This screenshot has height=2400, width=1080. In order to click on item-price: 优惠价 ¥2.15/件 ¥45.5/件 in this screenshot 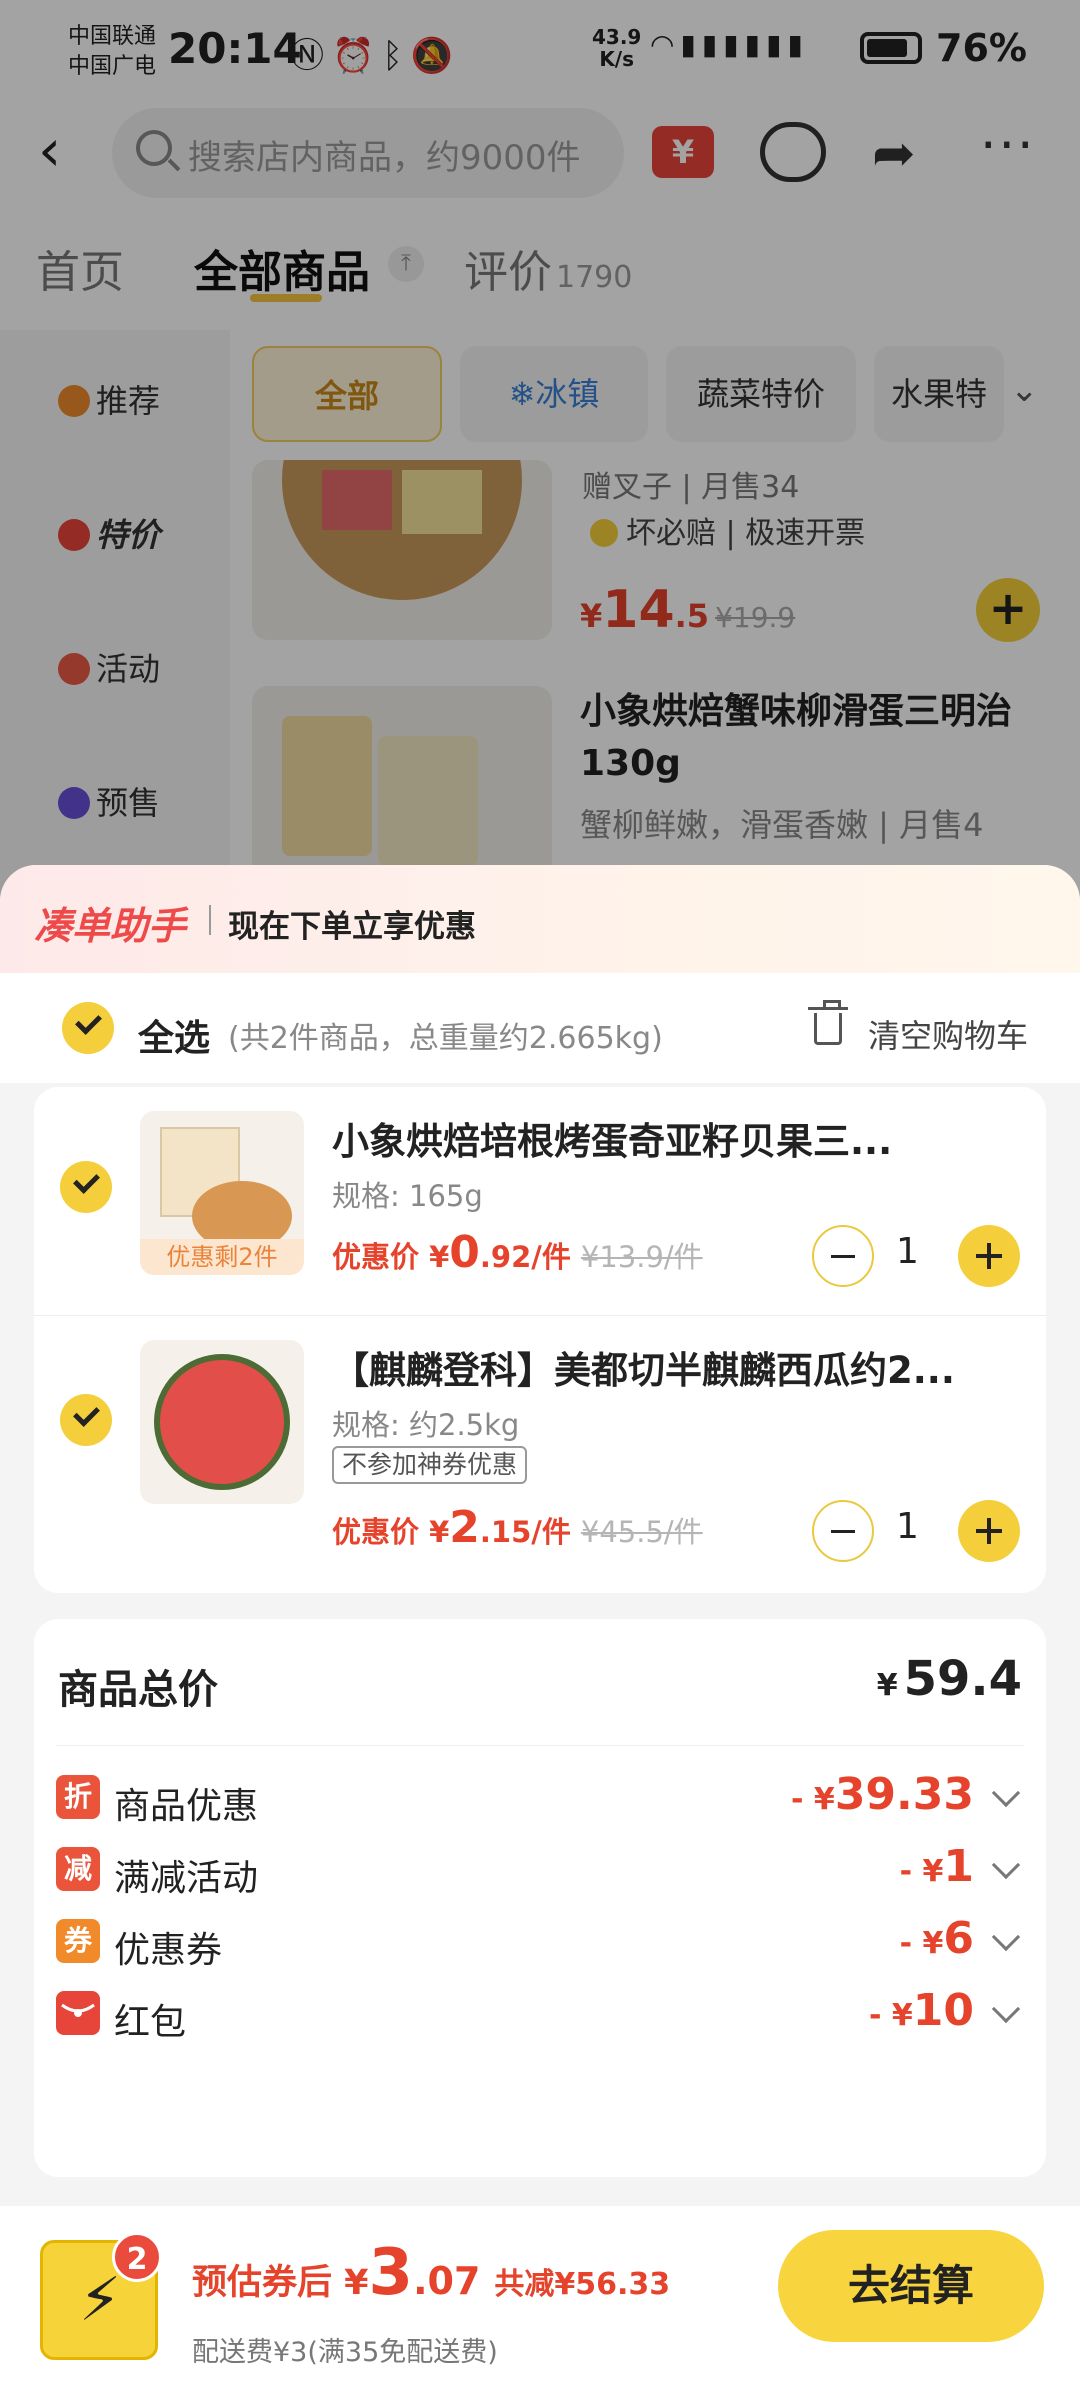, I will do `click(517, 1527)`.